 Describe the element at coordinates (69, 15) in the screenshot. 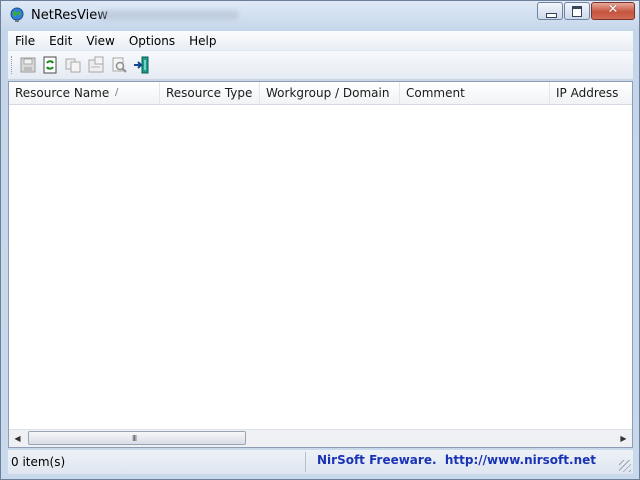

I see `window-title: NetResView` at that location.